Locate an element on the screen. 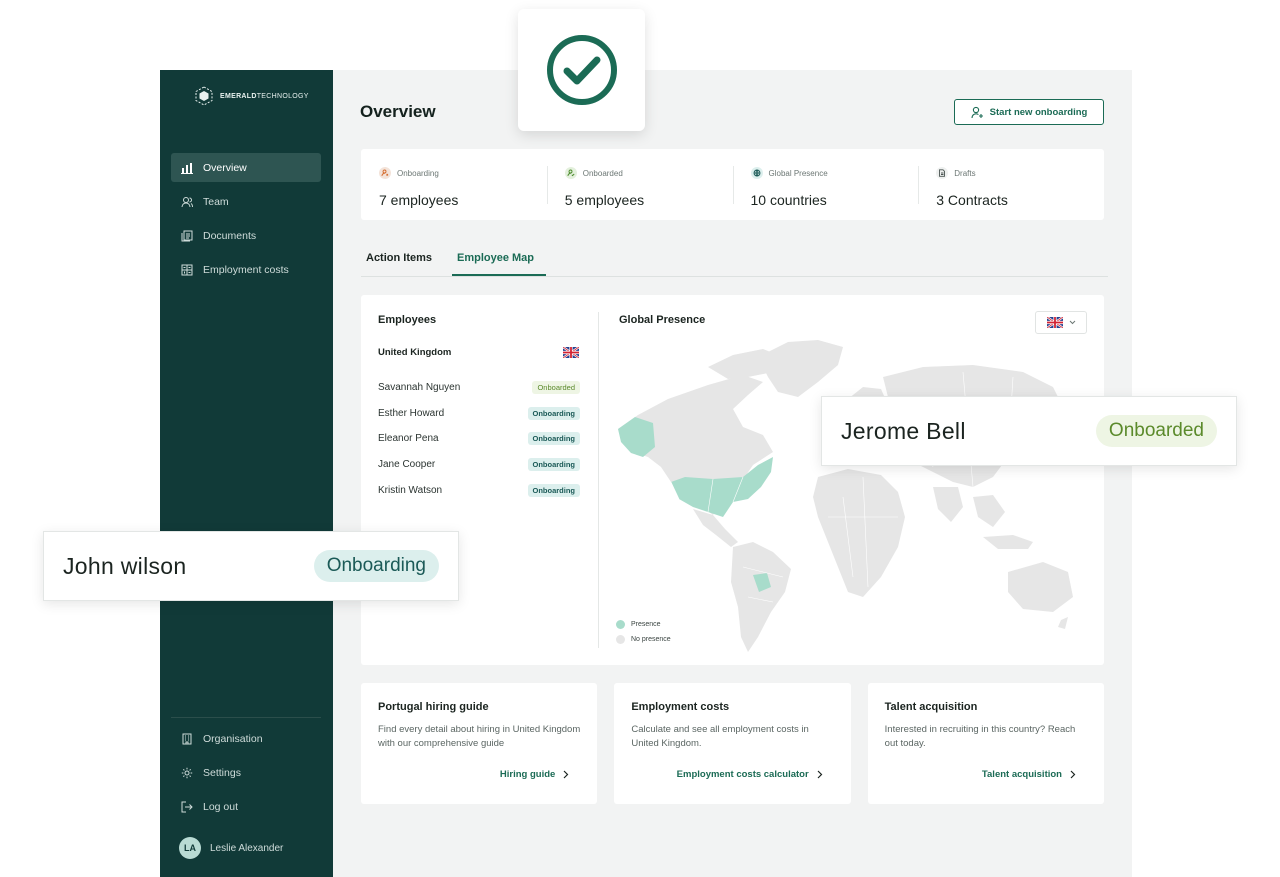 The height and width of the screenshot is (877, 1280). tab-employee-map: Employee Map is located at coordinates (495, 258).